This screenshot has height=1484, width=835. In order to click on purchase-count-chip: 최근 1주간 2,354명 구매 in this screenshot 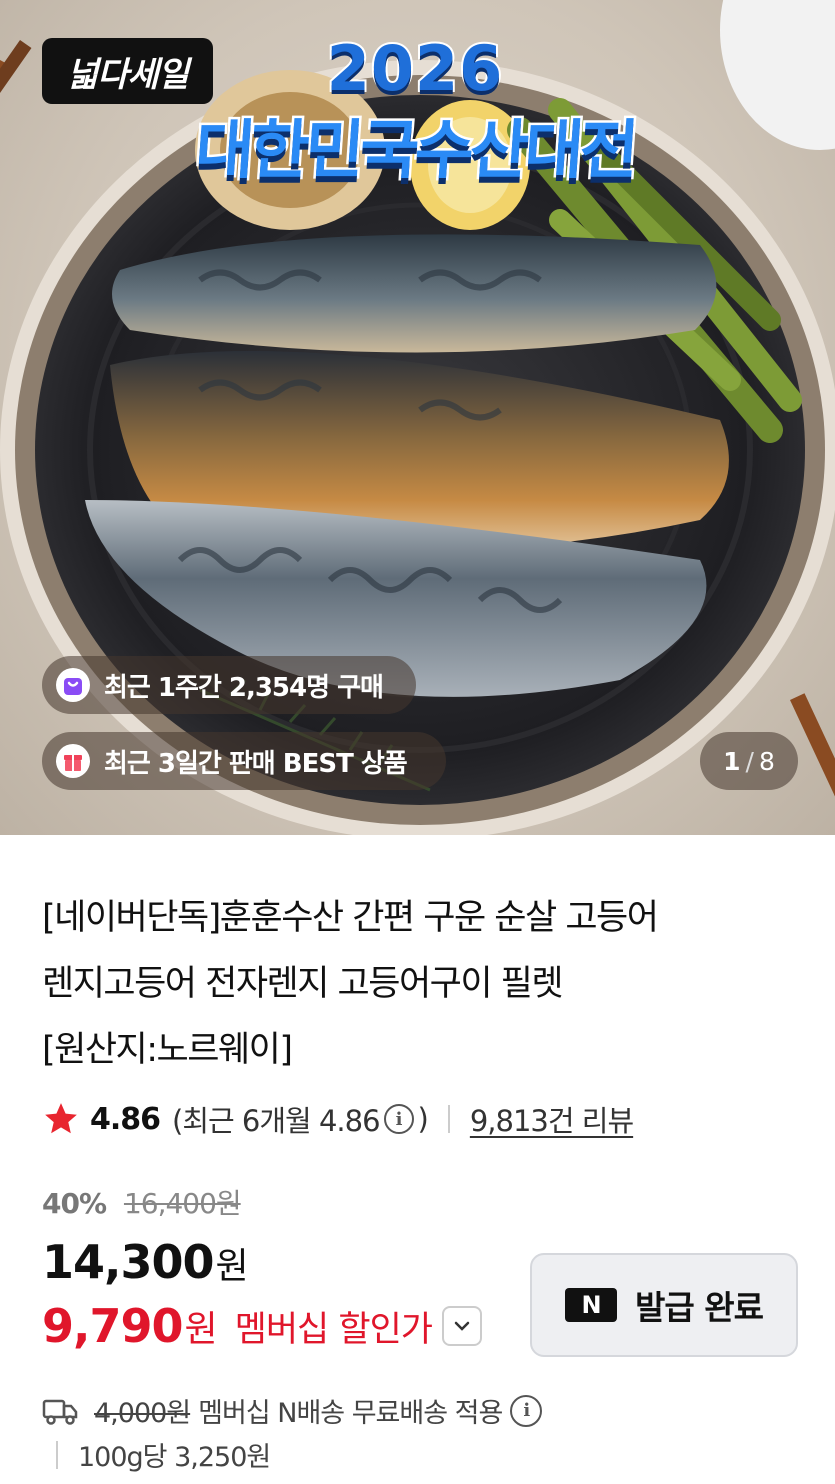, I will do `click(229, 685)`.